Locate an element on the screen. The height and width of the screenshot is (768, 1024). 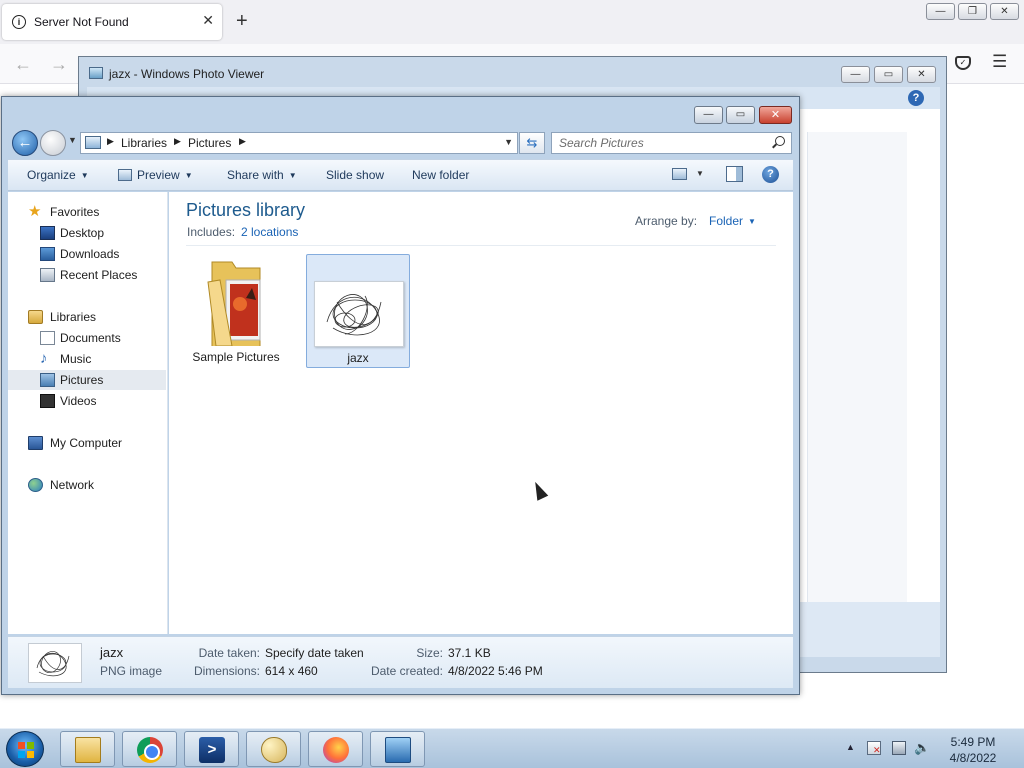
photo-viewer-icon is located at coordinates (398, 750).